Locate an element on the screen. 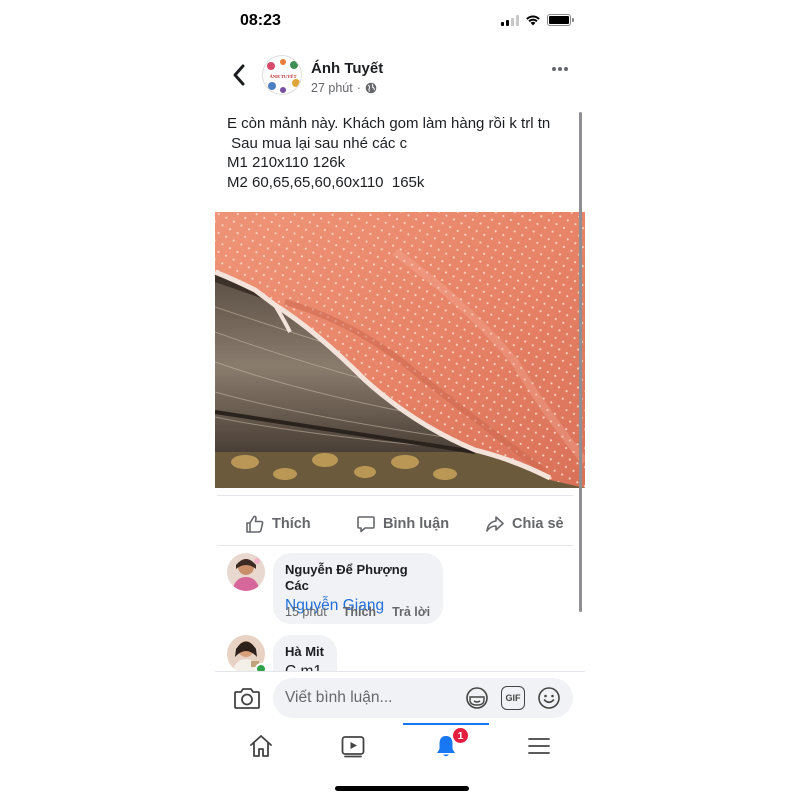 The height and width of the screenshot is (800, 800). nav-video is located at coordinates (353, 745).